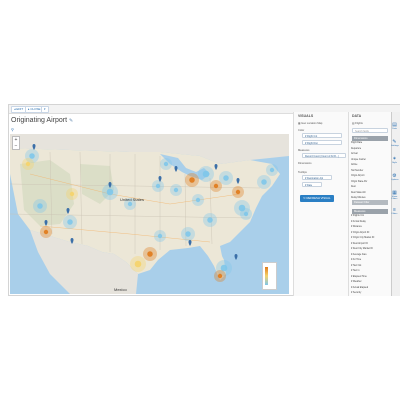 Image resolution: width=400 pixels, height=400 pixels. Describe the element at coordinates (359, 277) in the screenshot. I see `measure-field-item: # Elapsed Time` at that location.